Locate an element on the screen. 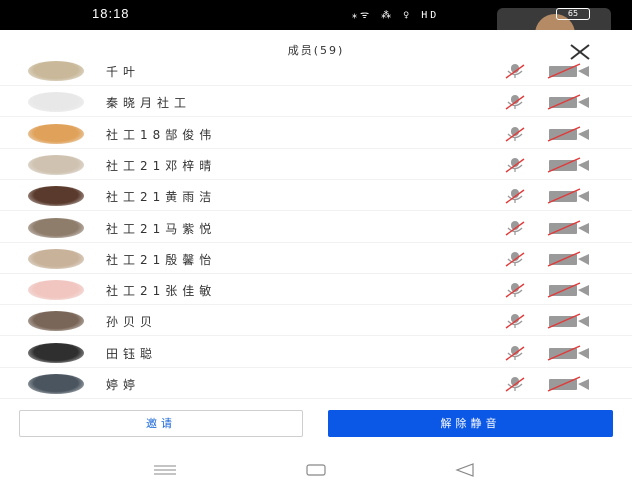 This screenshot has height=484, width=632. system-nav-bar is located at coordinates (316, 469).